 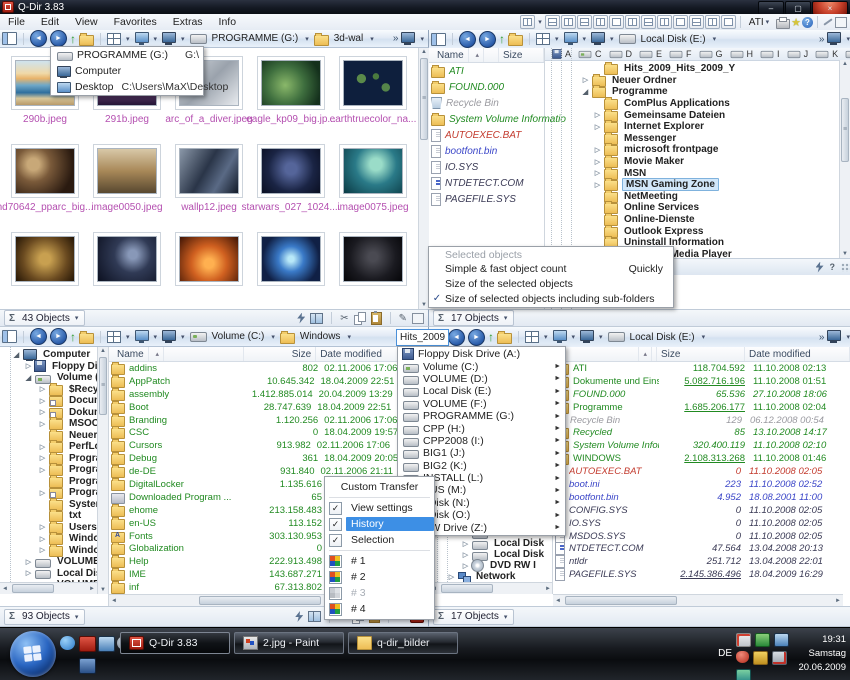 I want to click on toolbar-overflow-chevron: », so click(x=822, y=337).